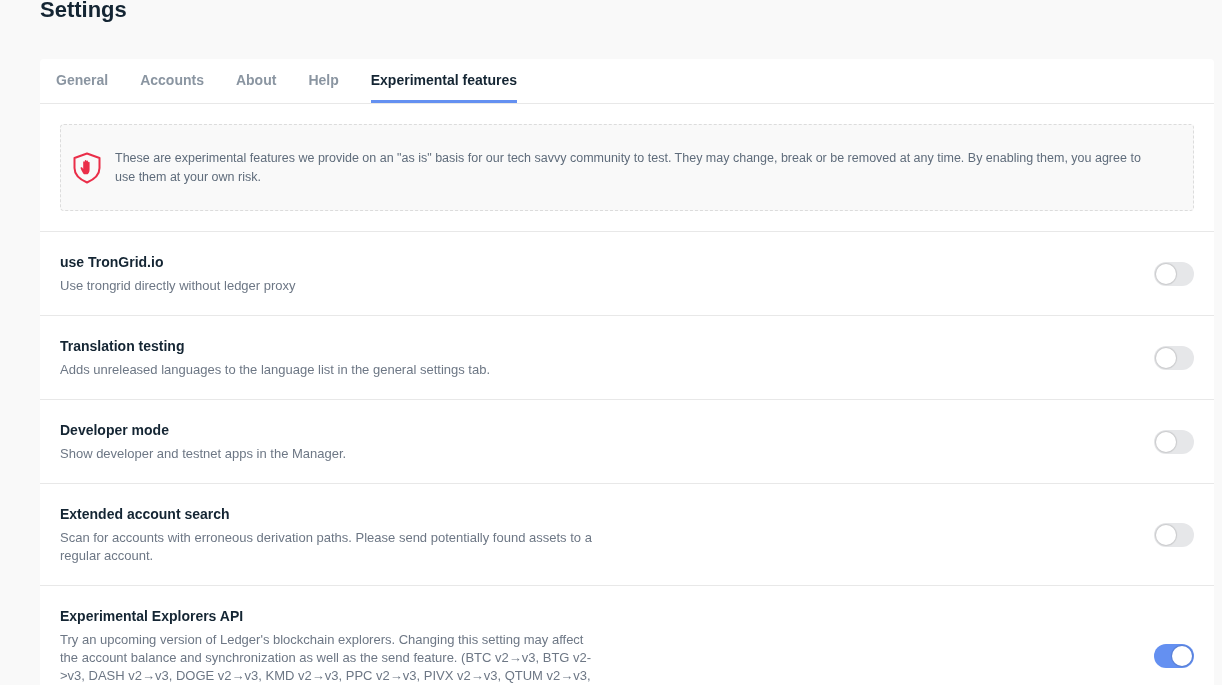 This screenshot has width=1222, height=685. What do you see at coordinates (256, 81) in the screenshot?
I see `tab: About` at bounding box center [256, 81].